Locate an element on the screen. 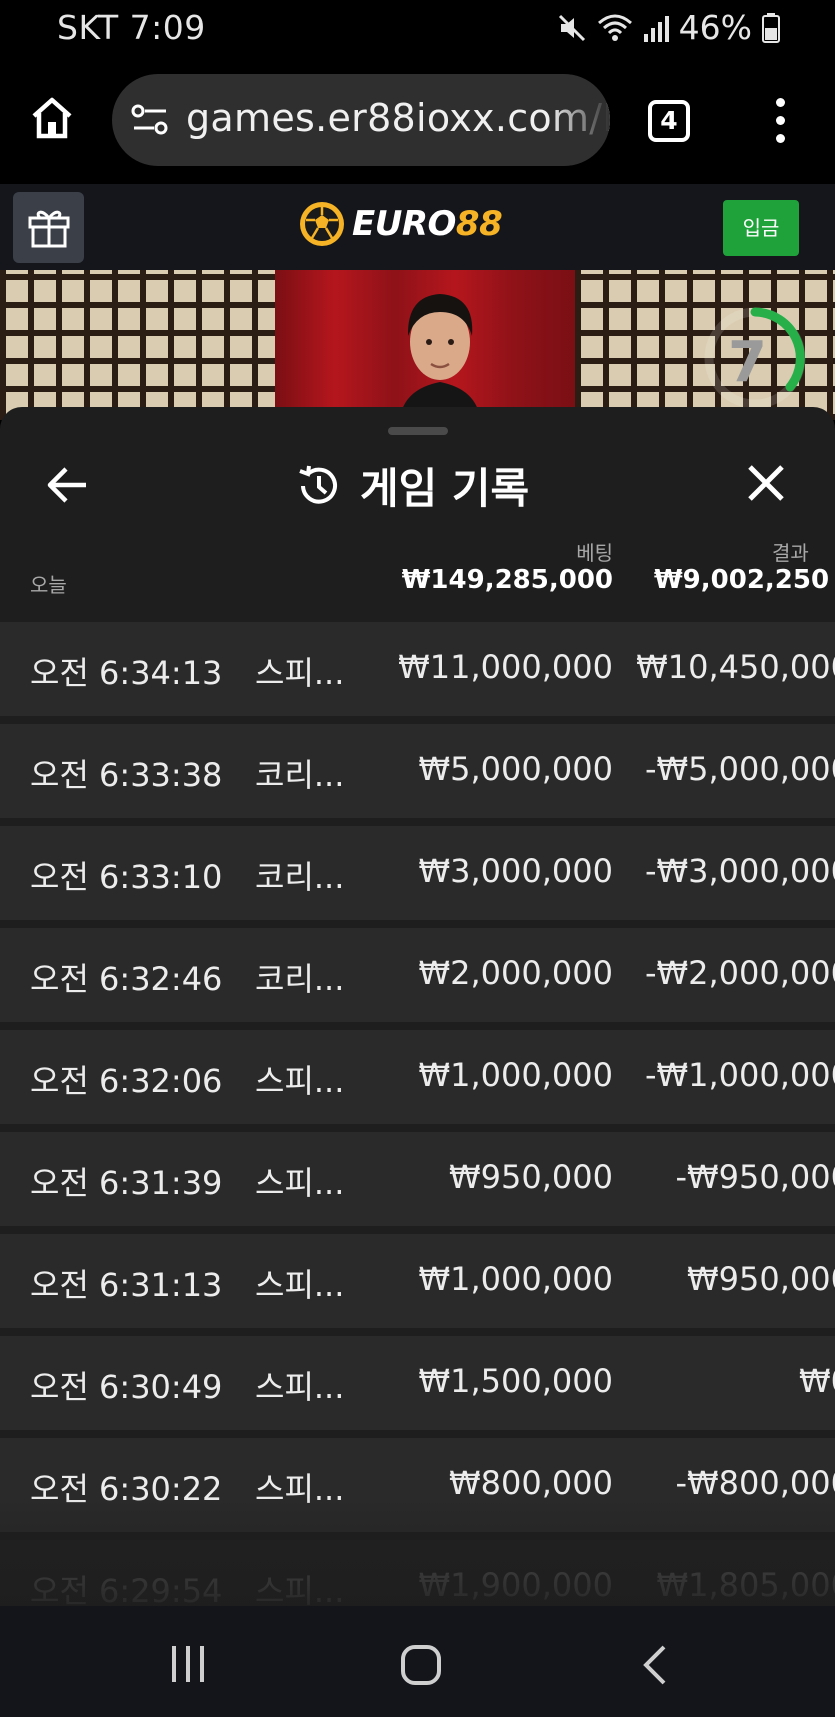 The height and width of the screenshot is (1717, 835). live-video: 7 is located at coordinates (417, 345).